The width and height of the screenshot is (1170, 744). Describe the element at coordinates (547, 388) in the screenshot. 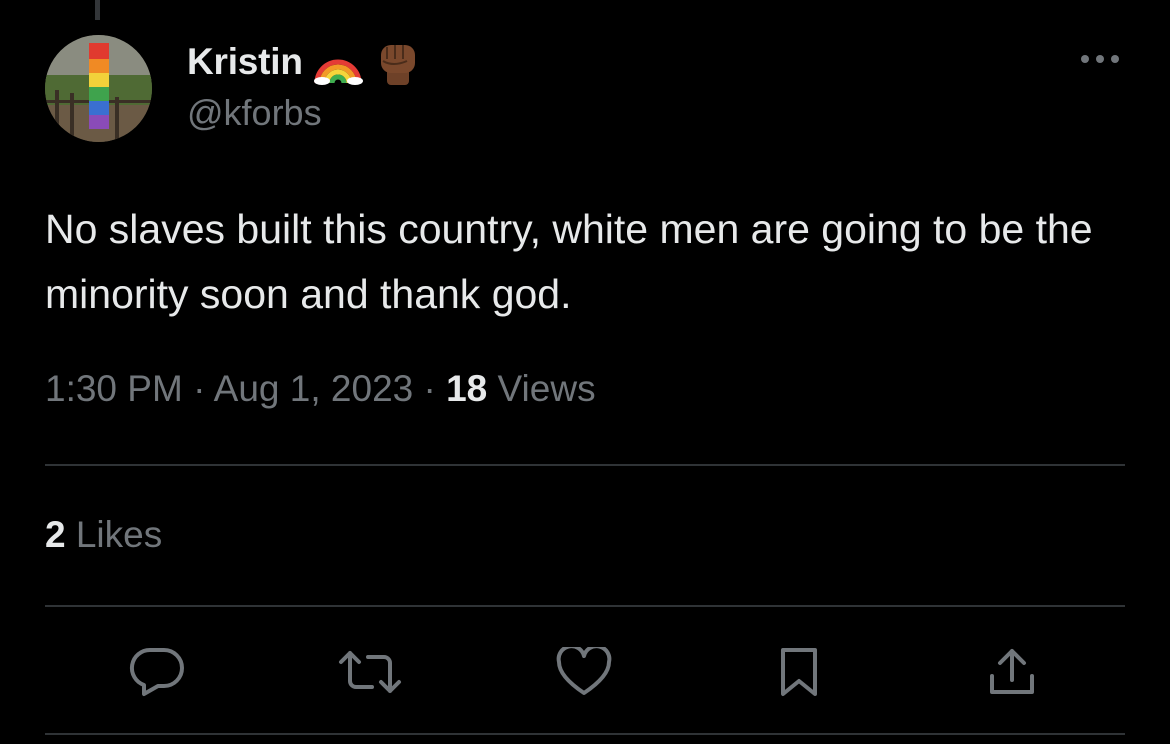

I see `views-label: Views` at that location.